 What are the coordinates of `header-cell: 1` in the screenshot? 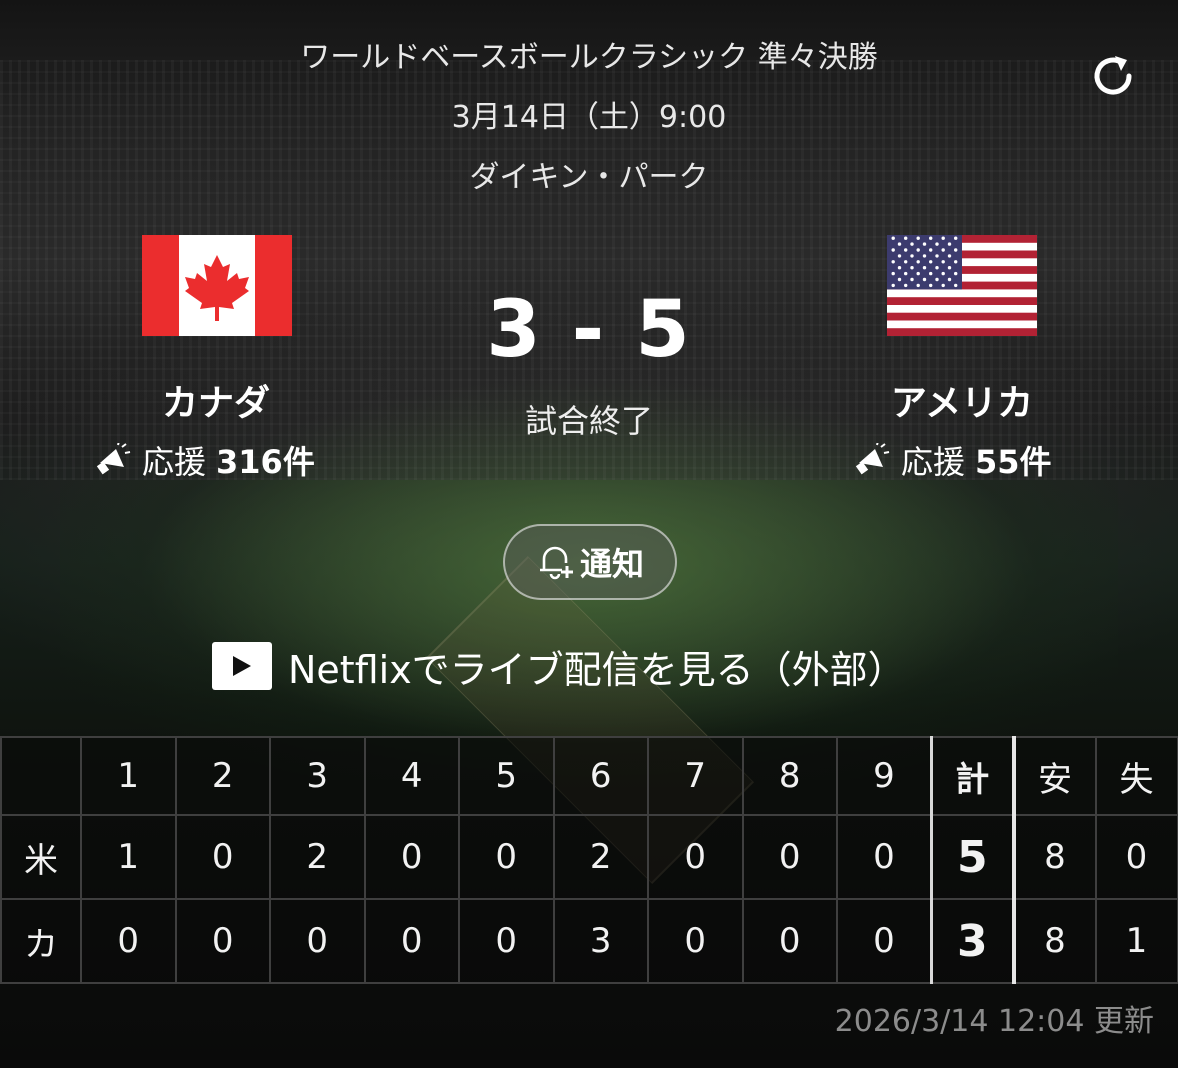 It's located at (128, 776).